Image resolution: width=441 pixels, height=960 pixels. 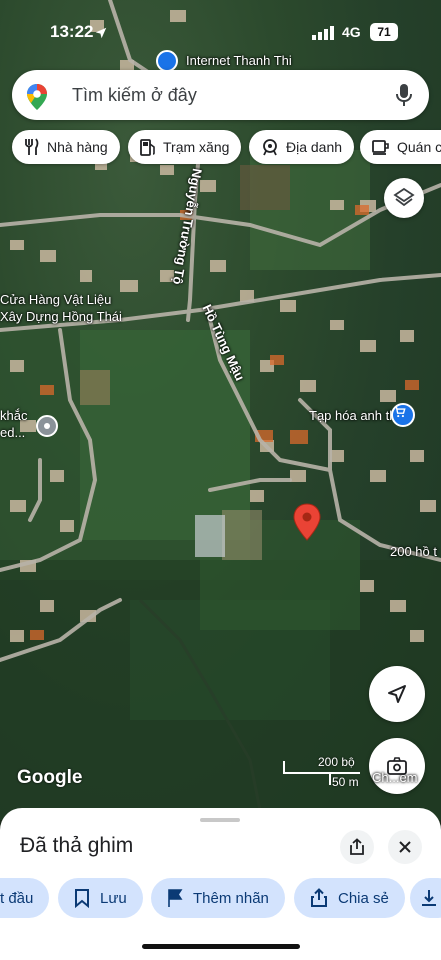 What do you see at coordinates (147, 147) in the screenshot?
I see `gas-pump-icon` at bounding box center [147, 147].